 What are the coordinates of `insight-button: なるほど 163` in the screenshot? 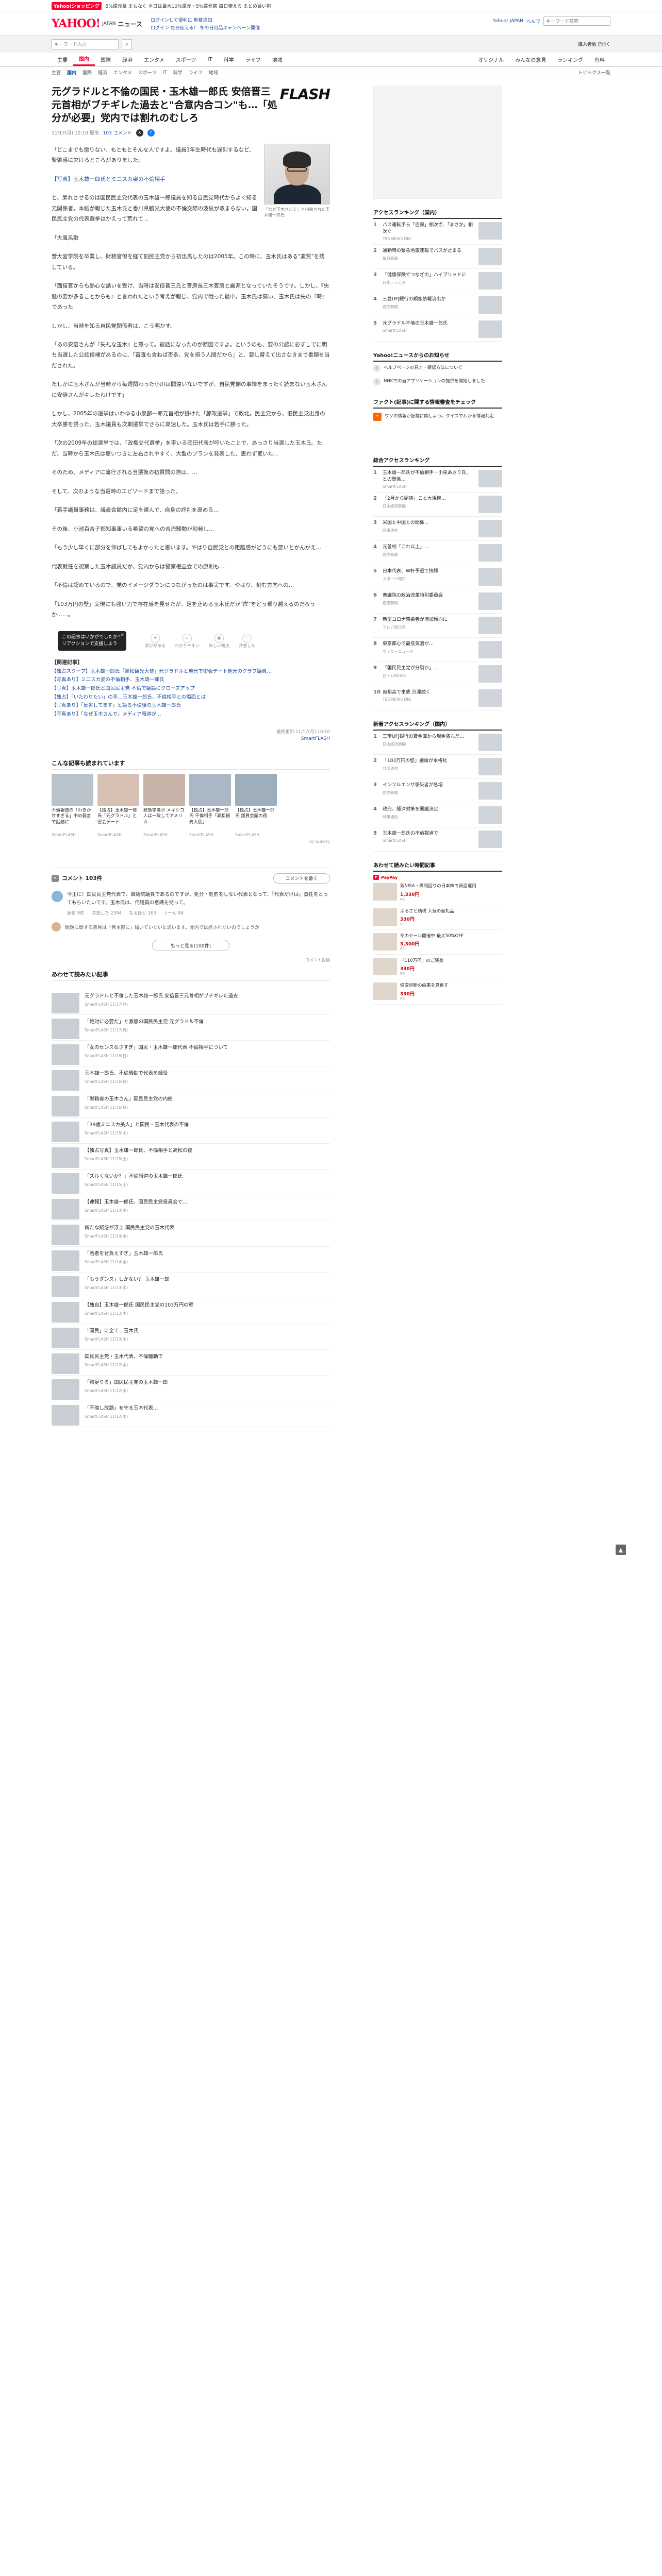 It's located at (142, 913).